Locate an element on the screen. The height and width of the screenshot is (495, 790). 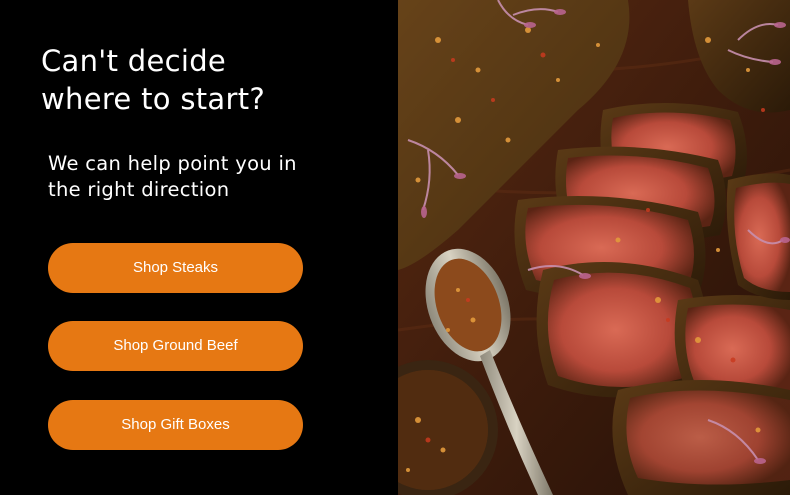
subtext-line-2: the right direction is located at coordinates (139, 189).